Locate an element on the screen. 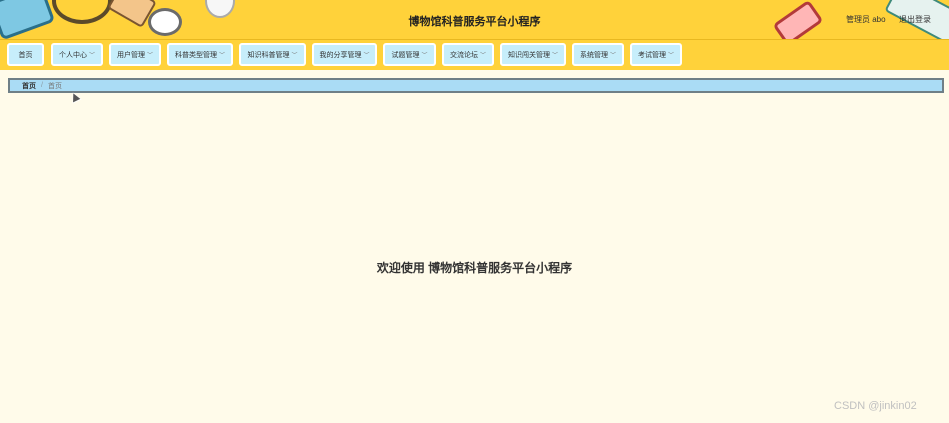 The height and width of the screenshot is (423, 949). nav-item-level-challenge-management: 知识闯关管理 ﹀ is located at coordinates (533, 54).